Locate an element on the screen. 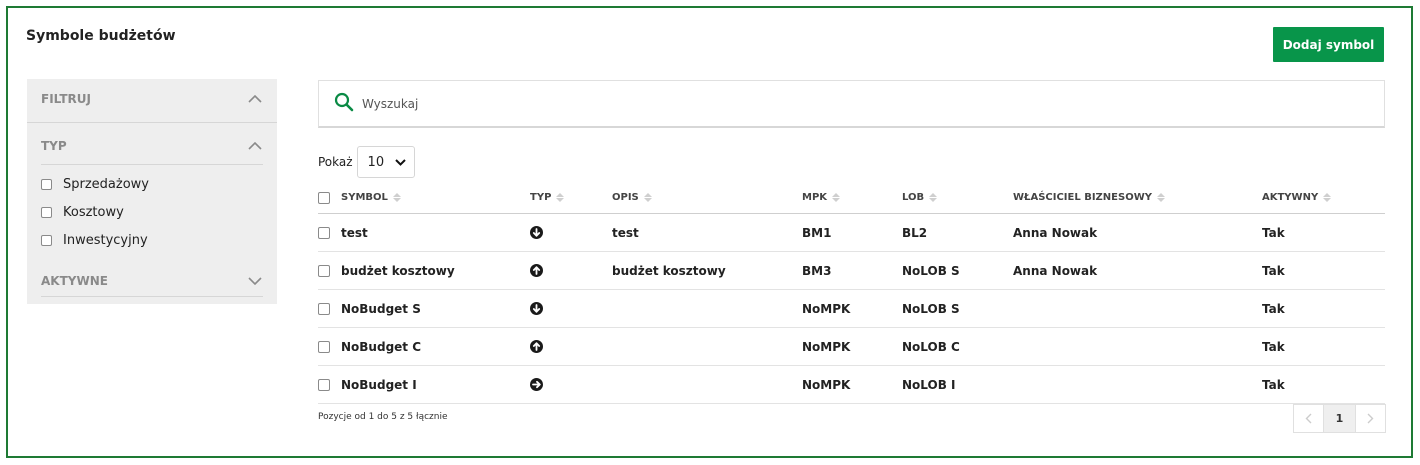 The height and width of the screenshot is (465, 1420). column-header-description: OPIS is located at coordinates (632, 197).